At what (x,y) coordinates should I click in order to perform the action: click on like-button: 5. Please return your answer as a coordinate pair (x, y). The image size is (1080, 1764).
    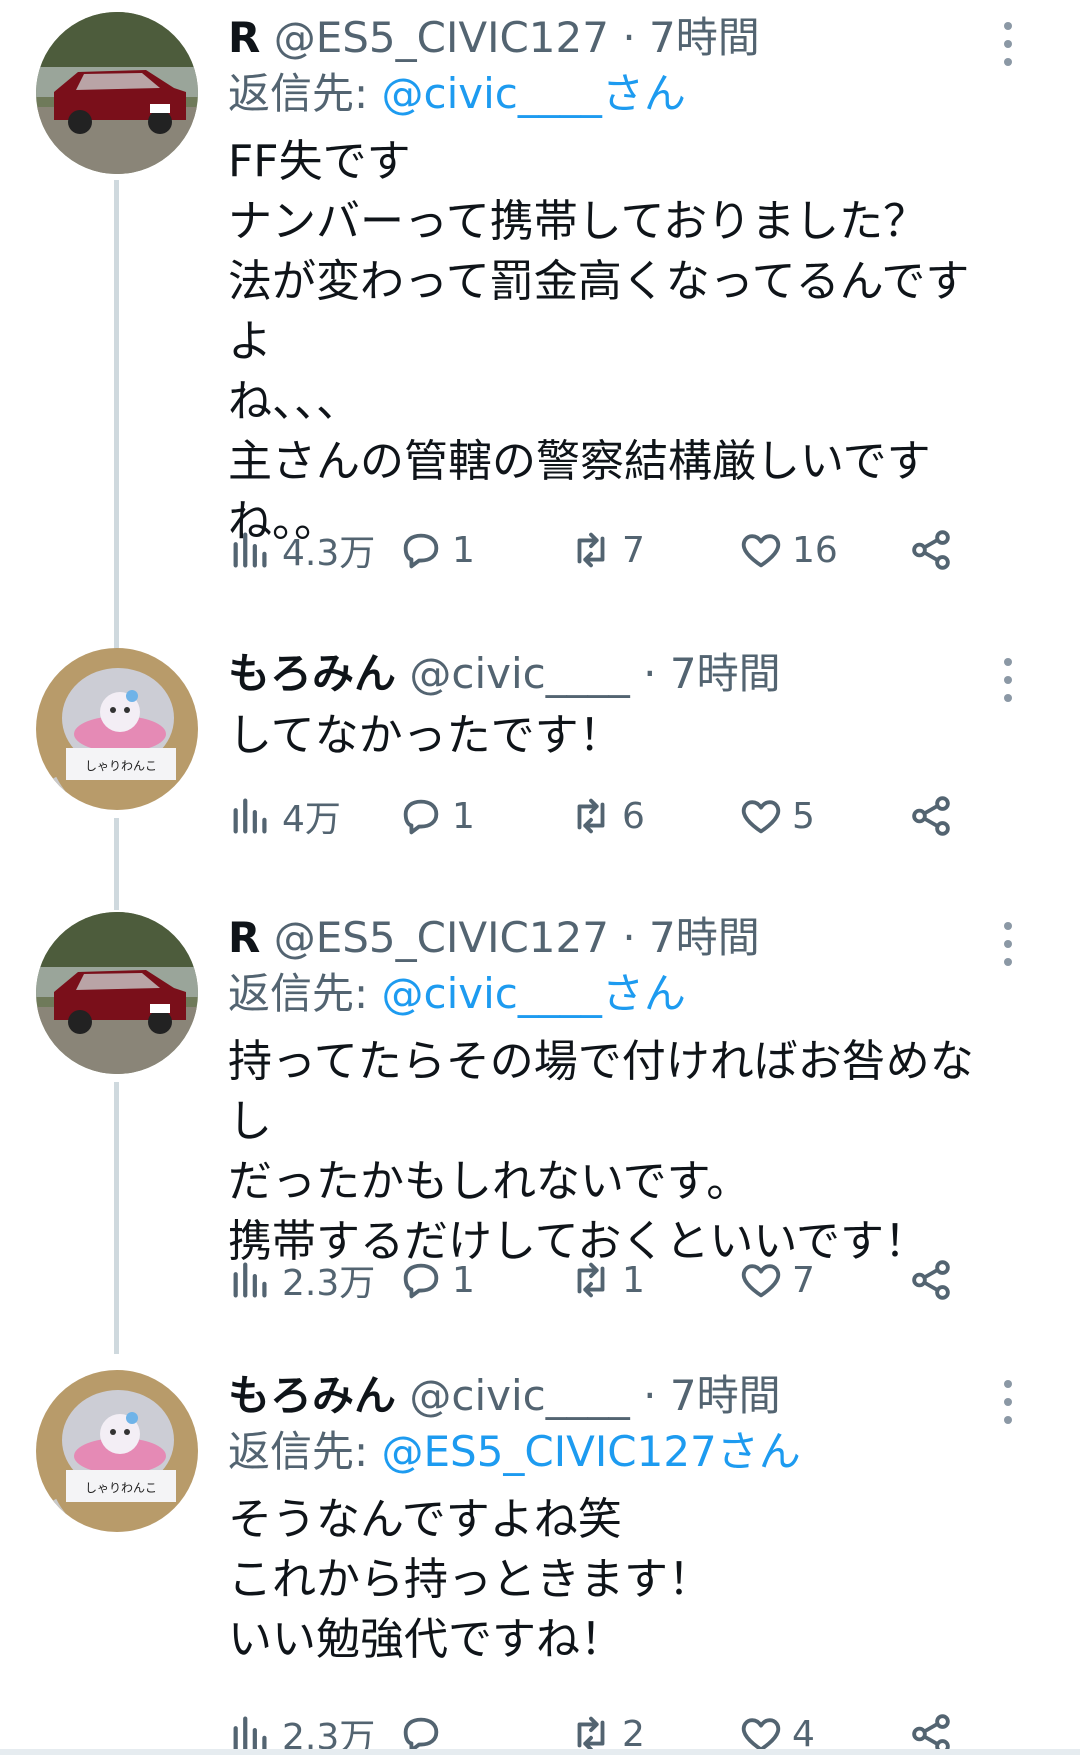
    Looking at the image, I should click on (776, 816).